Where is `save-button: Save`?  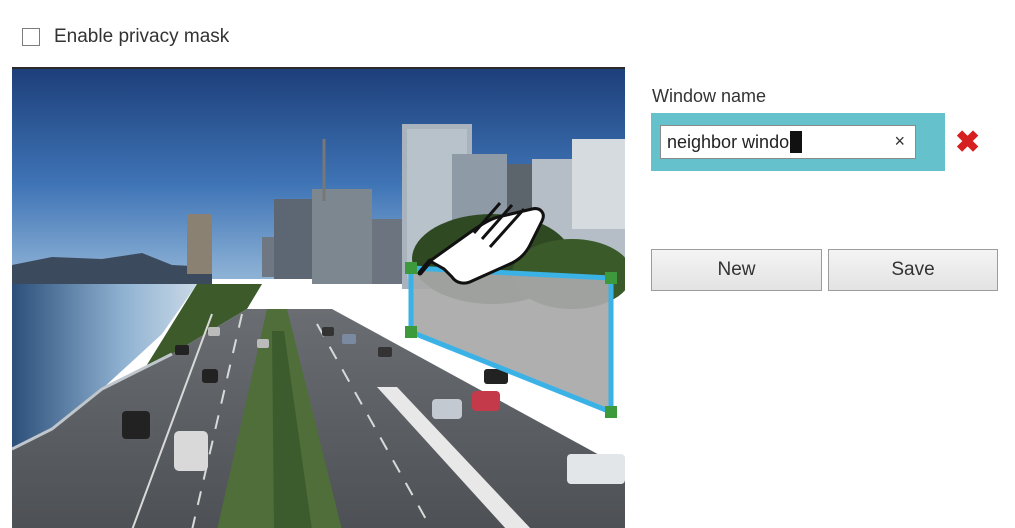 save-button: Save is located at coordinates (913, 270).